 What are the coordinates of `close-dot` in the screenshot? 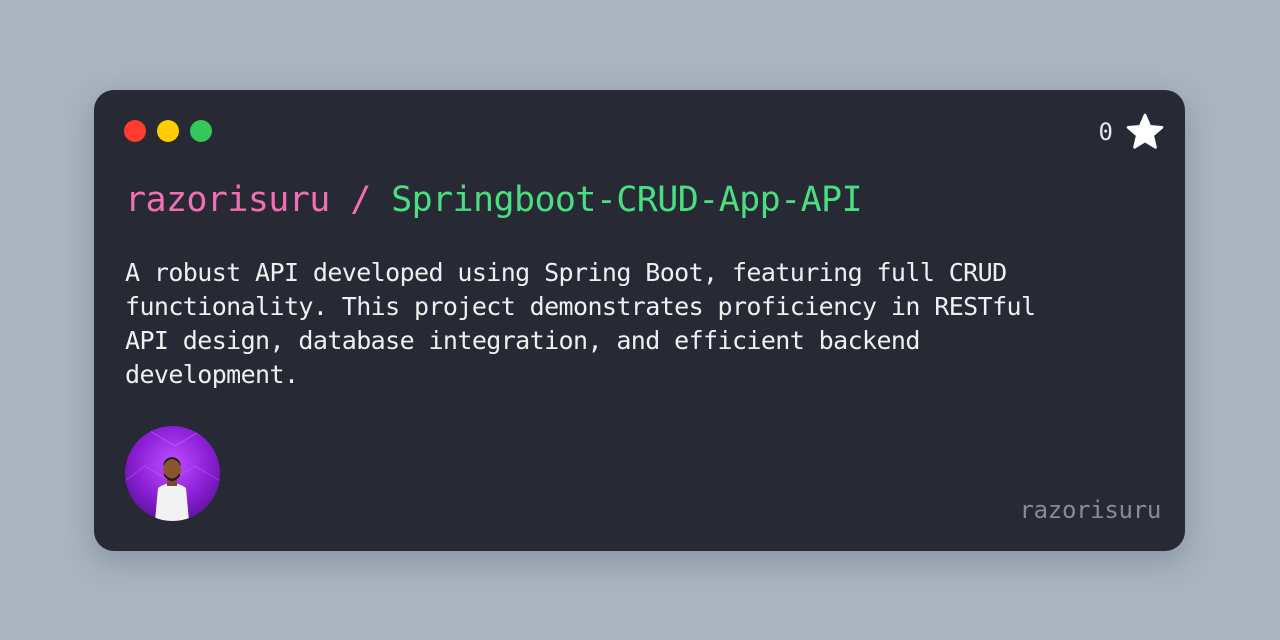 It's located at (135, 131).